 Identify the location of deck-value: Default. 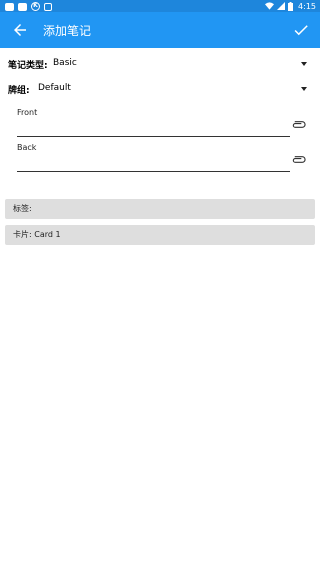
(54, 88).